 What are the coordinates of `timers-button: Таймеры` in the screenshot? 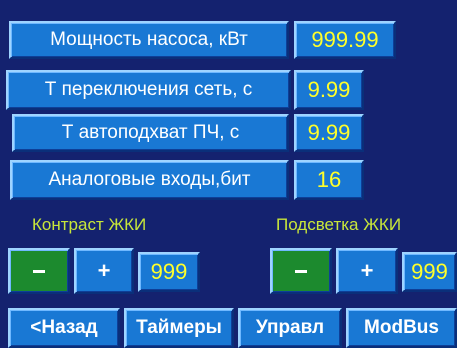 It's located at (179, 328).